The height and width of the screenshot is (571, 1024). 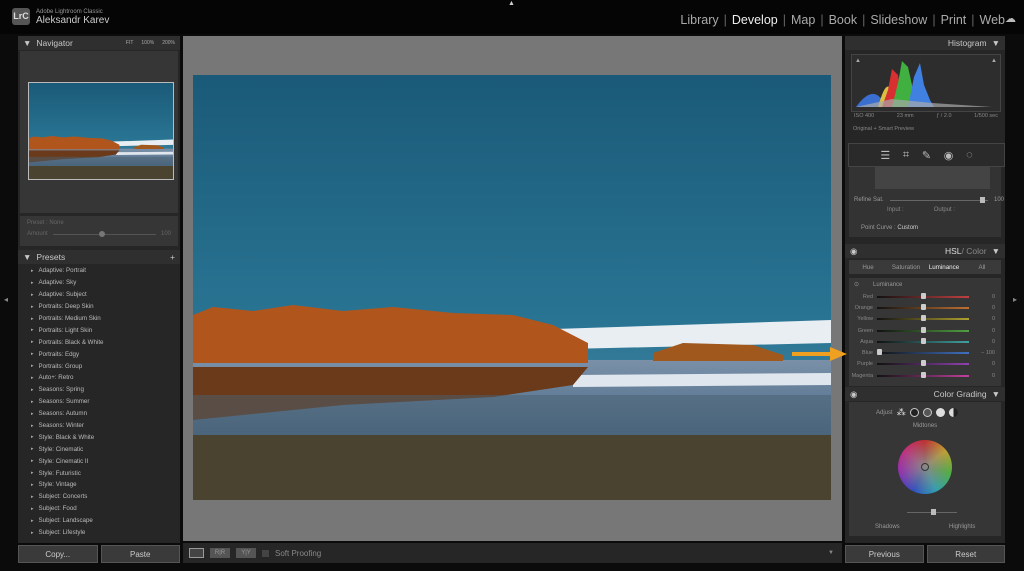 What do you see at coordinates (925, 394) in the screenshot?
I see `color-grading-header: ◉ Color Grading ▼` at bounding box center [925, 394].